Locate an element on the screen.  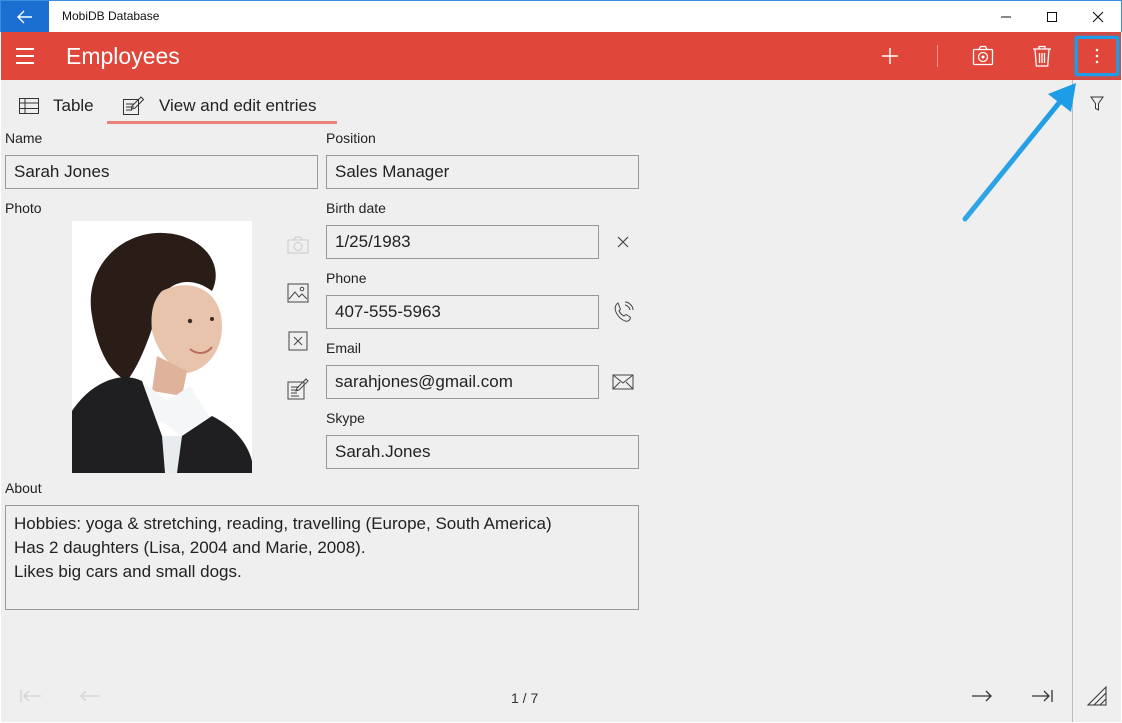
skype-field: Sarah.Jones is located at coordinates (482, 452).